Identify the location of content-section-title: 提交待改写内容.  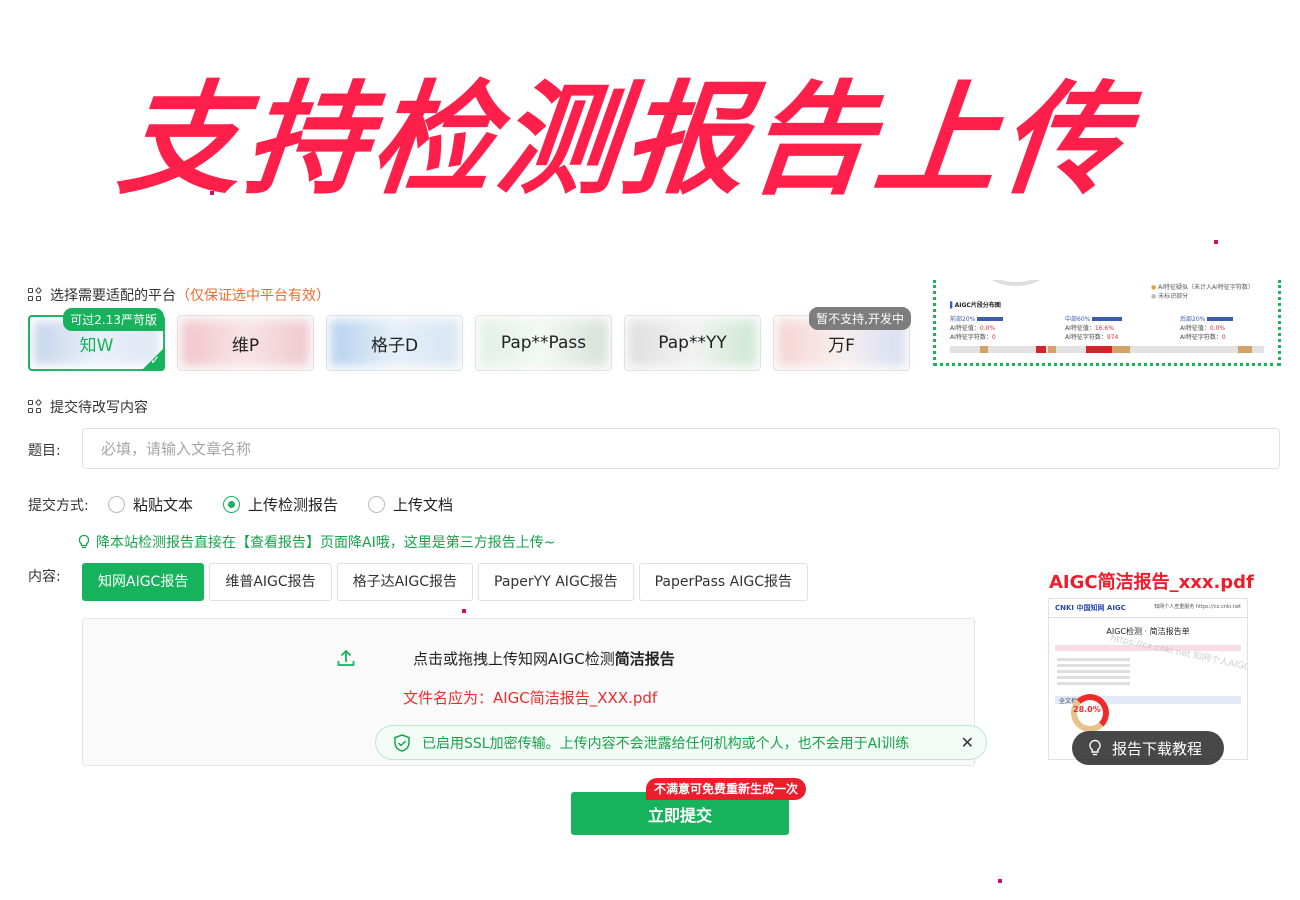
(88, 407).